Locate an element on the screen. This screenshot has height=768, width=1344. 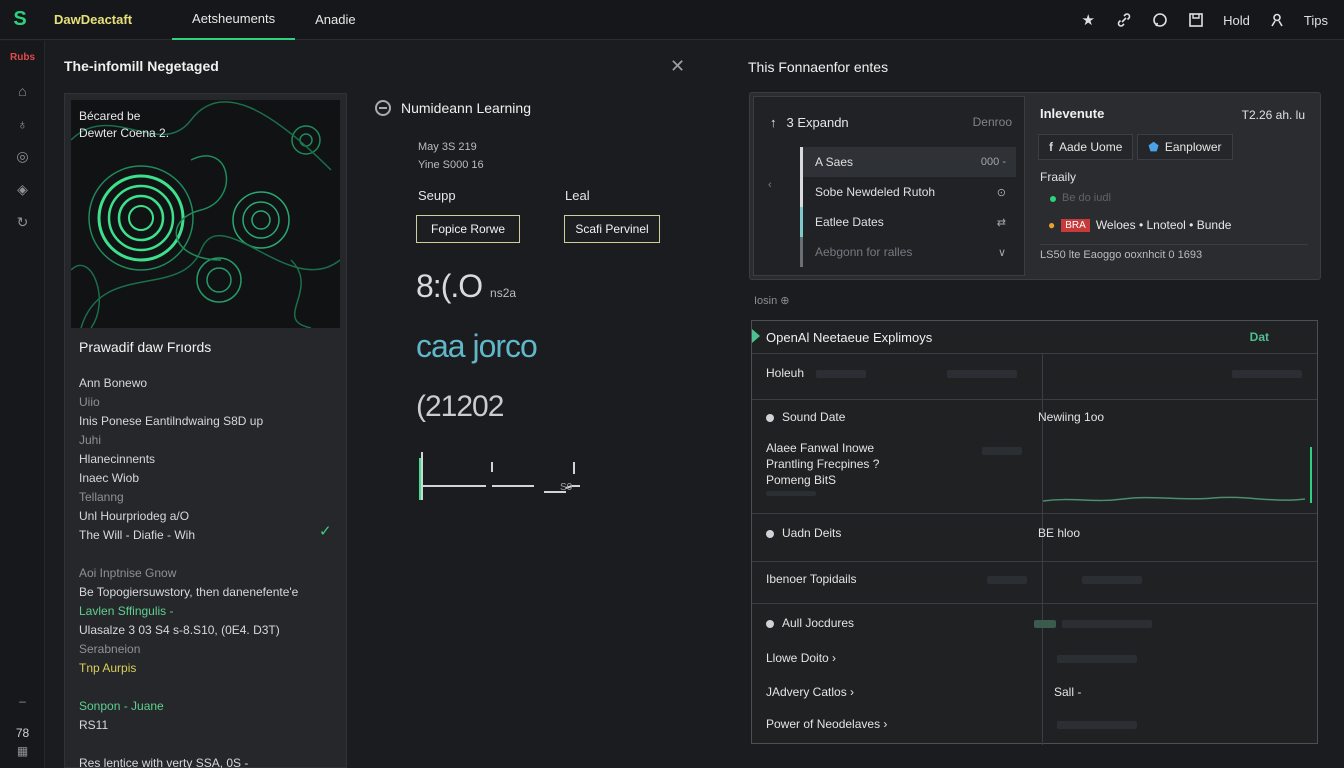
globe-icon: ◎ is located at coordinates (22, 156).